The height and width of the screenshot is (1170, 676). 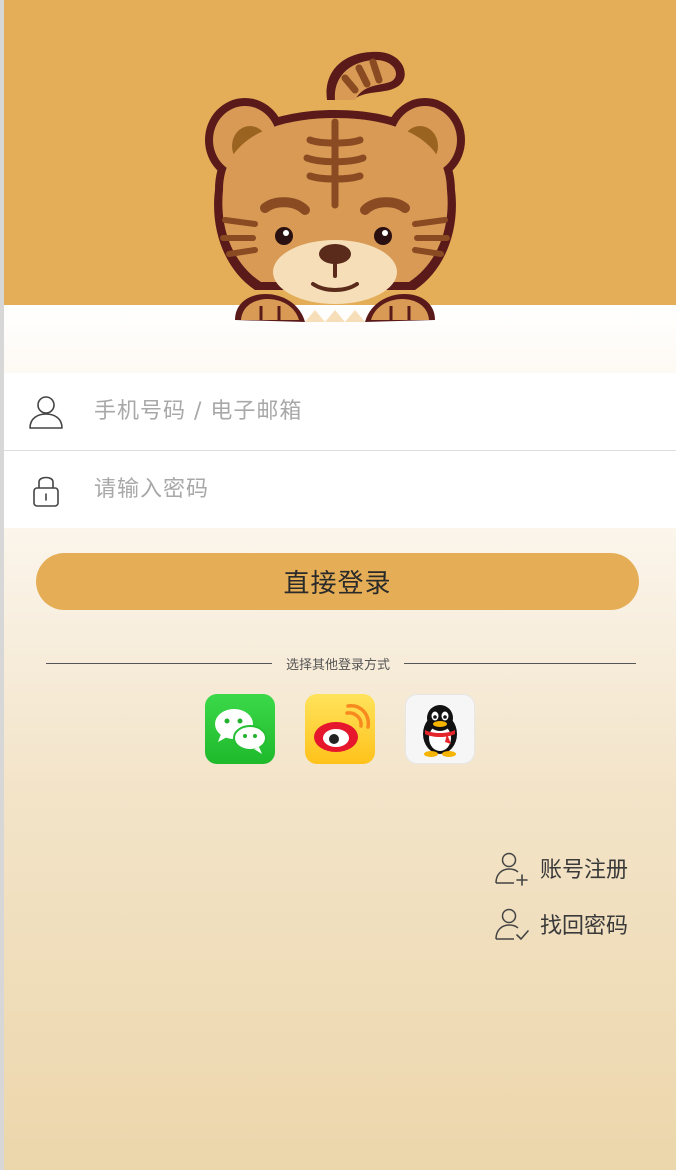 I want to click on login-form, so click(x=340, y=450).